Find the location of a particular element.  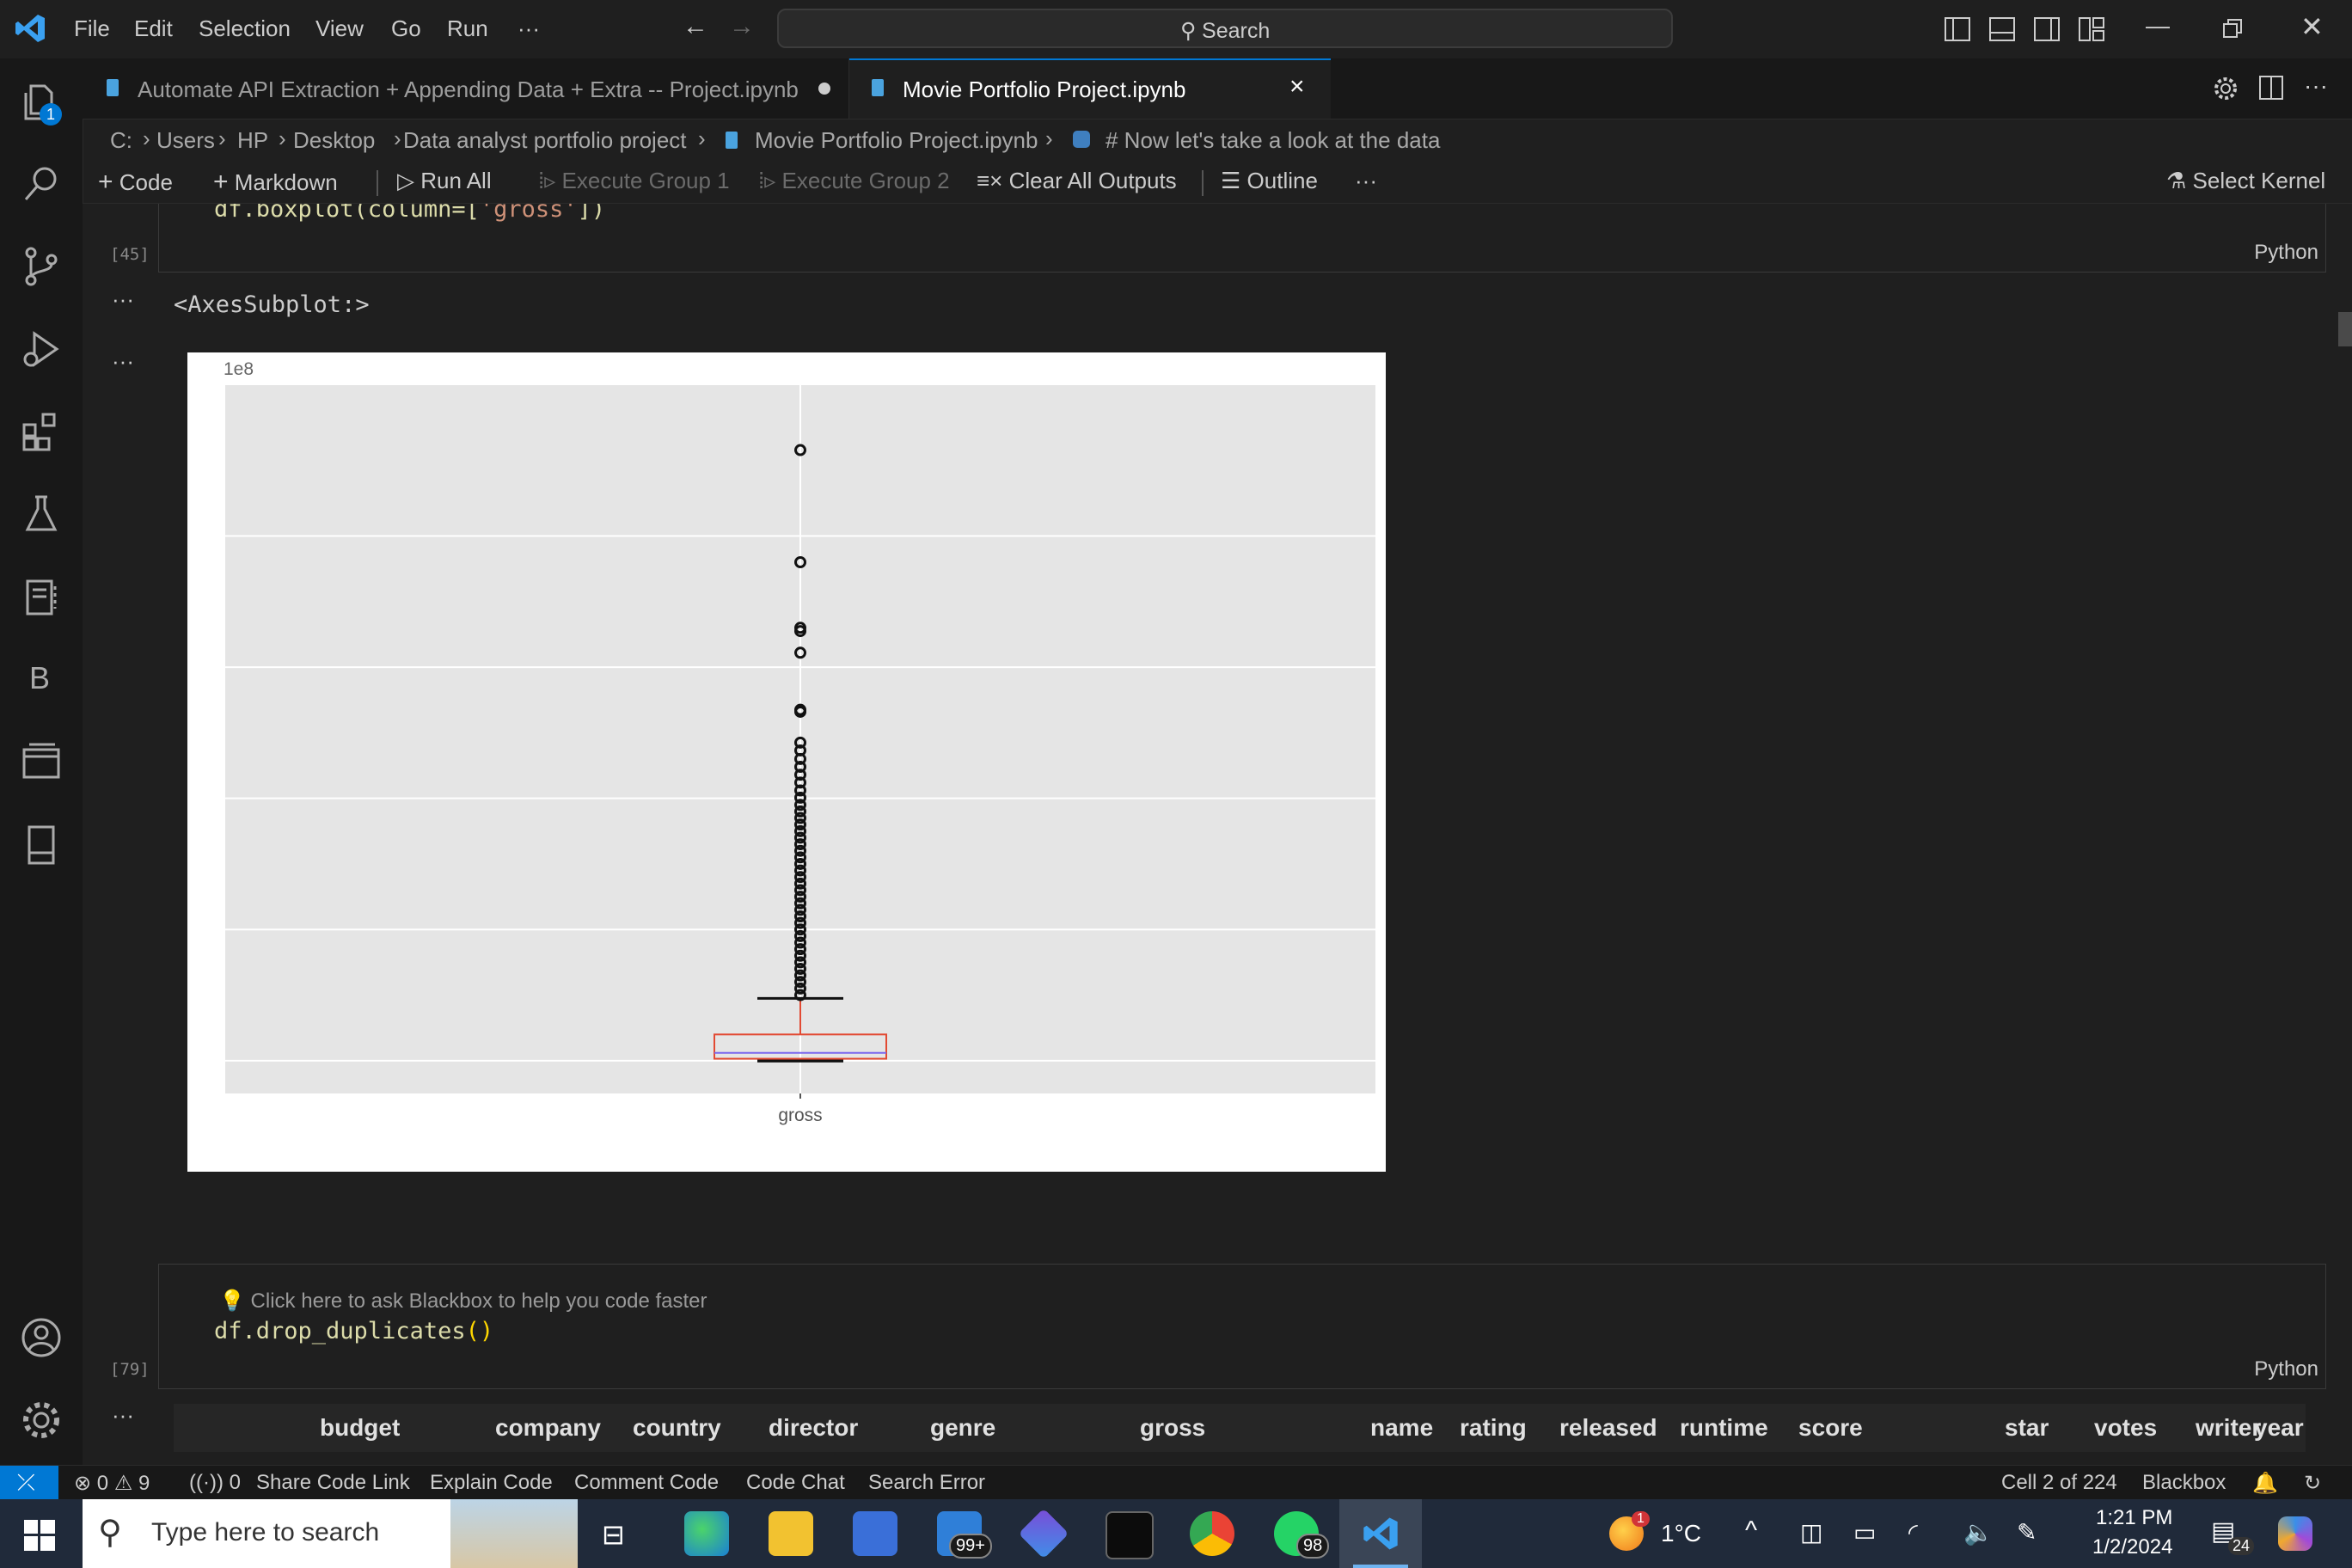

vscode-taskbar-button is located at coordinates (1380, 1533).